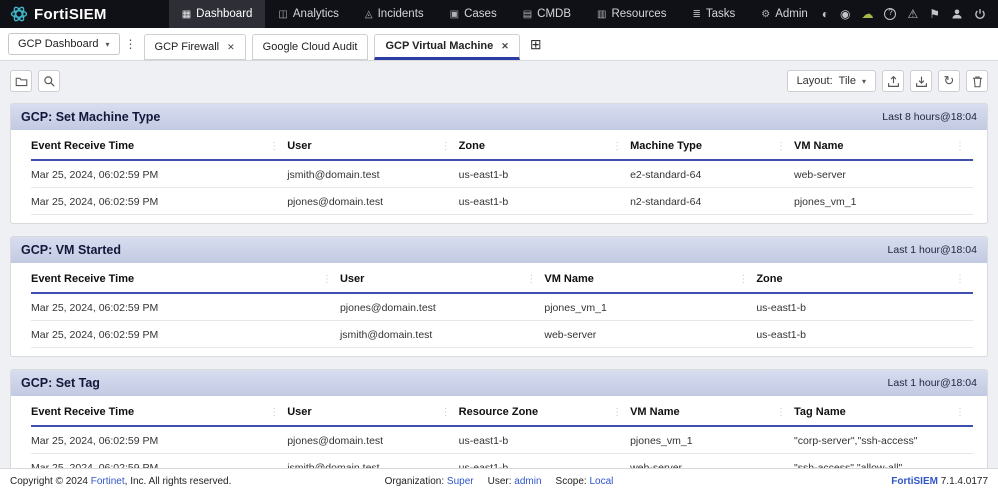 Image resolution: width=998 pixels, height=493 pixels. What do you see at coordinates (847, 81) in the screenshot?
I see `layout-value: Tile` at bounding box center [847, 81].